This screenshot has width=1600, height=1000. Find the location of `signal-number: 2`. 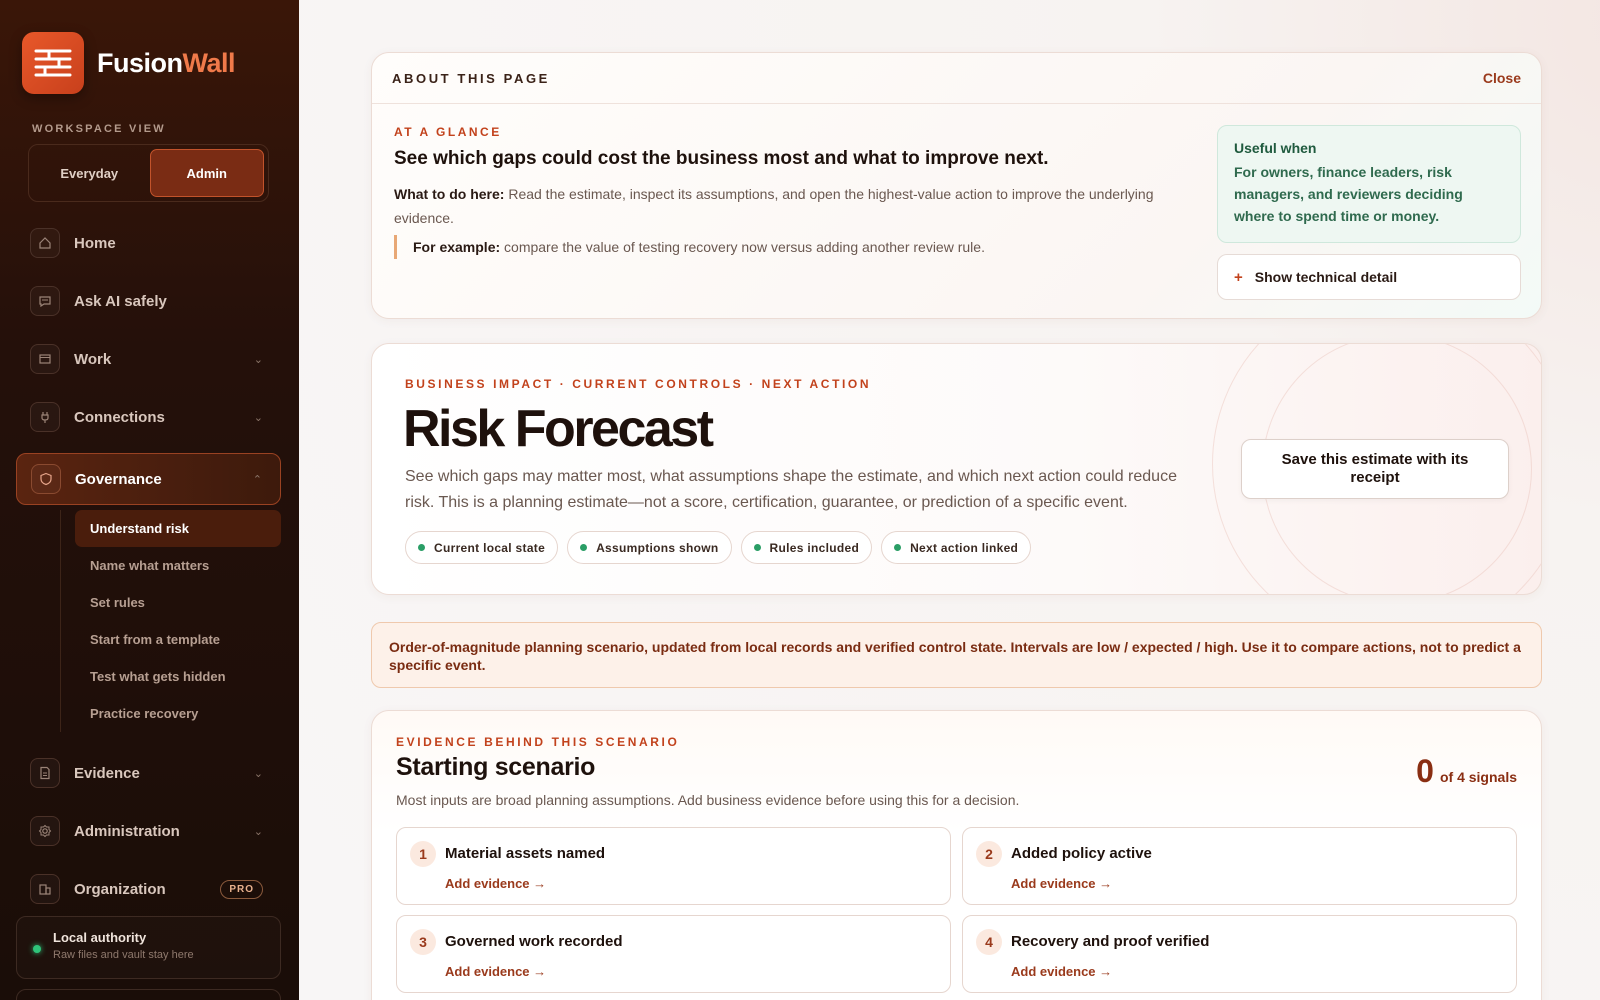

signal-number: 2 is located at coordinates (989, 854).